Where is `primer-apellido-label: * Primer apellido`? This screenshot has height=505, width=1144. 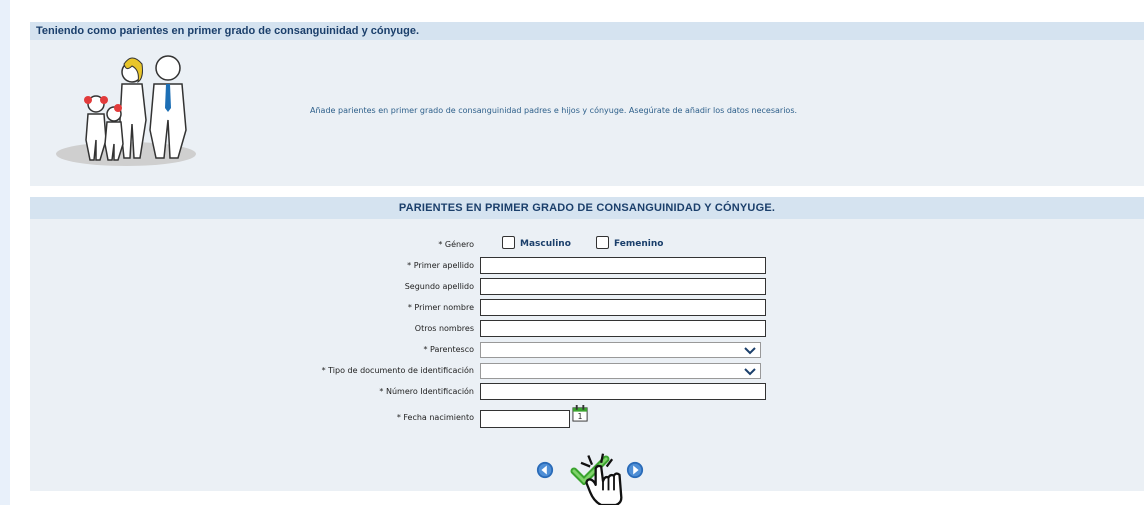 primer-apellido-label: * Primer apellido is located at coordinates (440, 265).